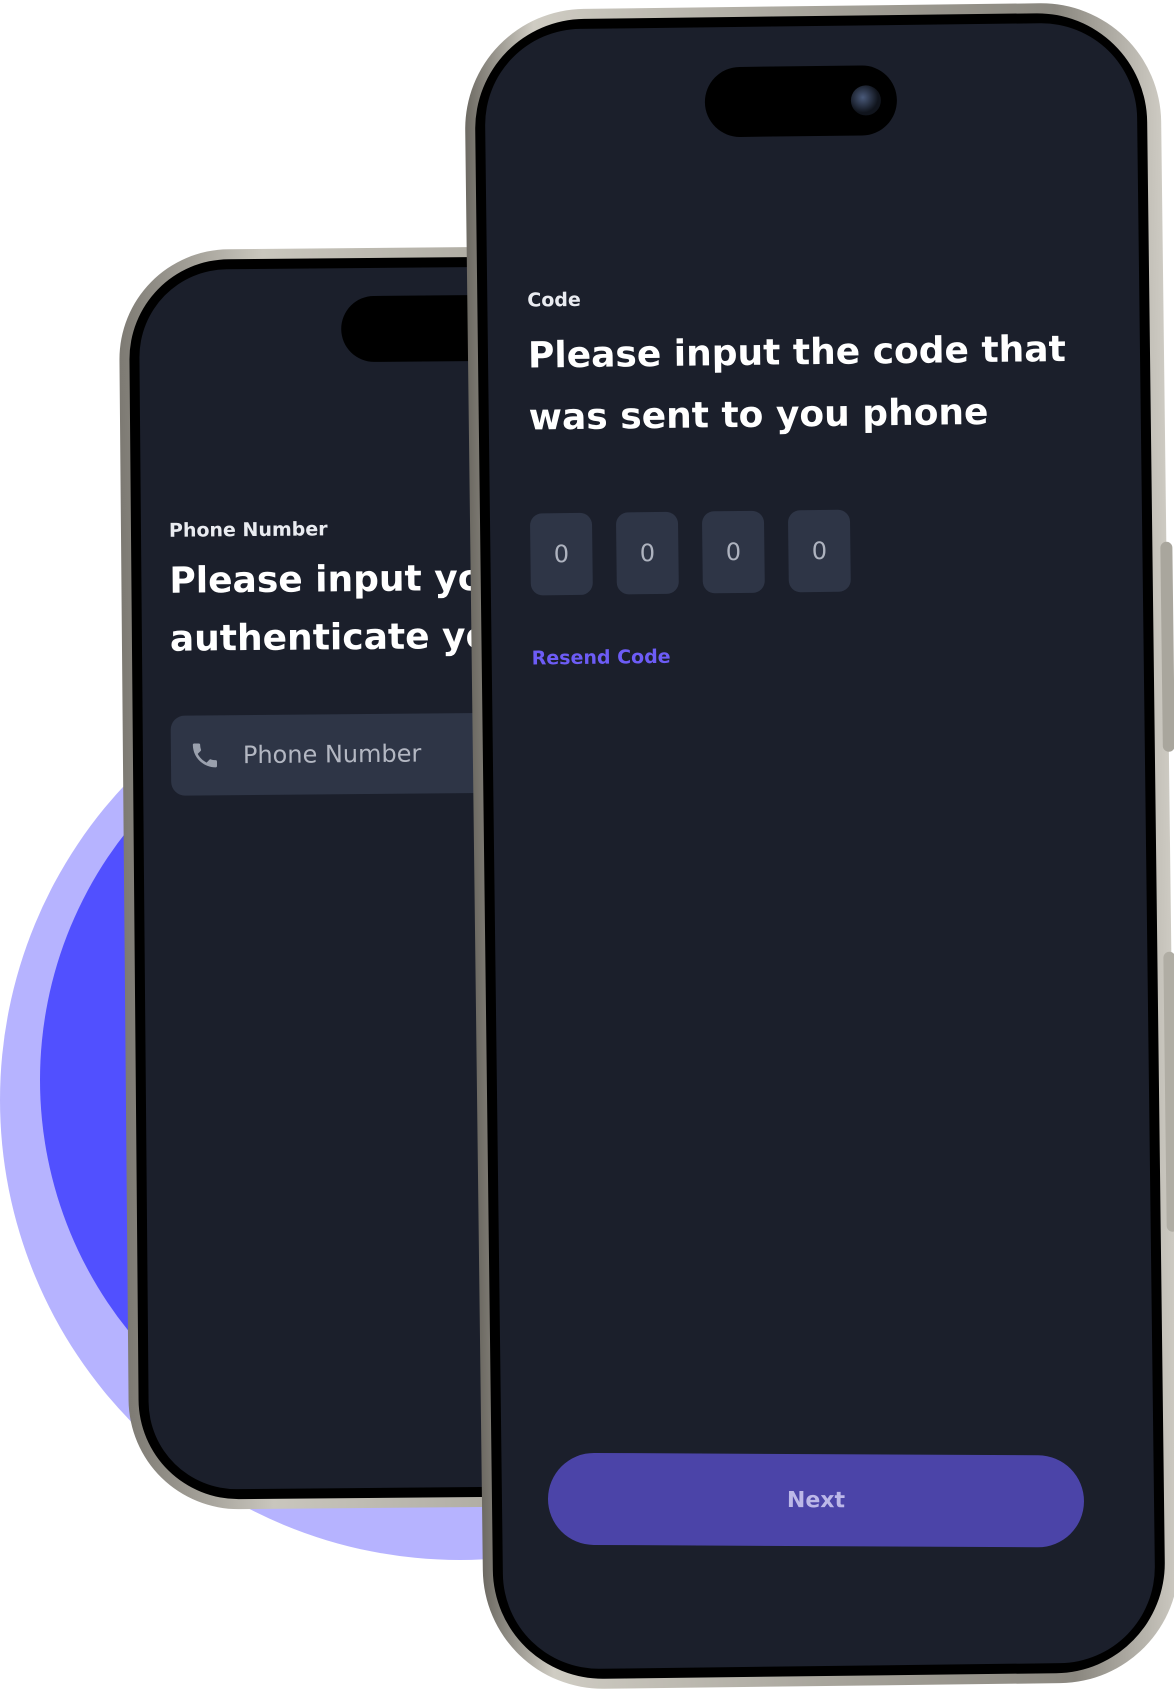 This screenshot has width=1174, height=1690. What do you see at coordinates (816, 1500) in the screenshot?
I see `next-button: Next` at bounding box center [816, 1500].